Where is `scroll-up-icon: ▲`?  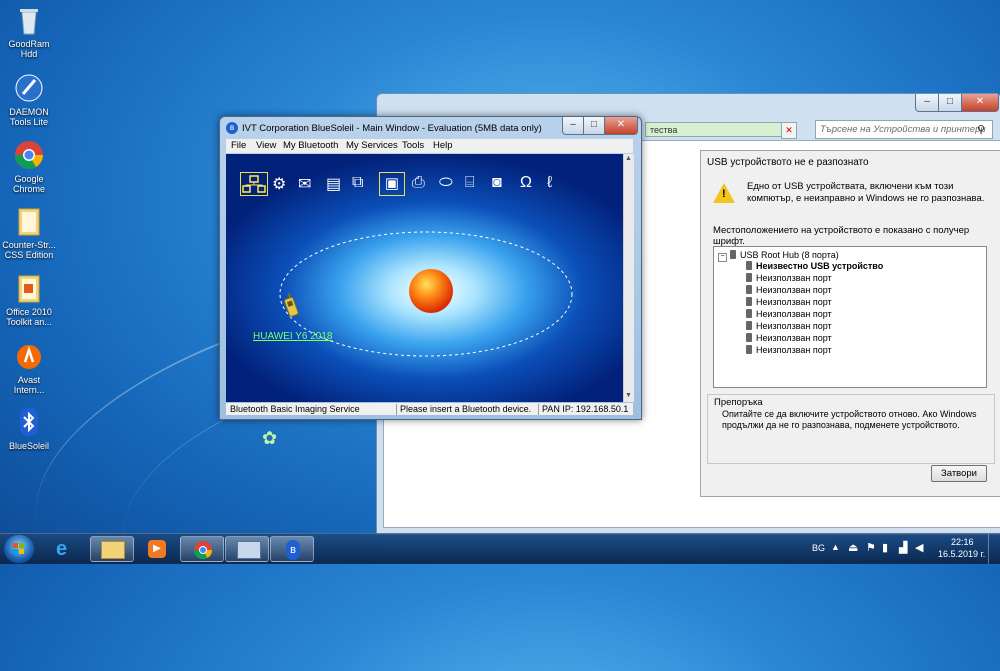 scroll-up-icon: ▲ is located at coordinates (628, 158).